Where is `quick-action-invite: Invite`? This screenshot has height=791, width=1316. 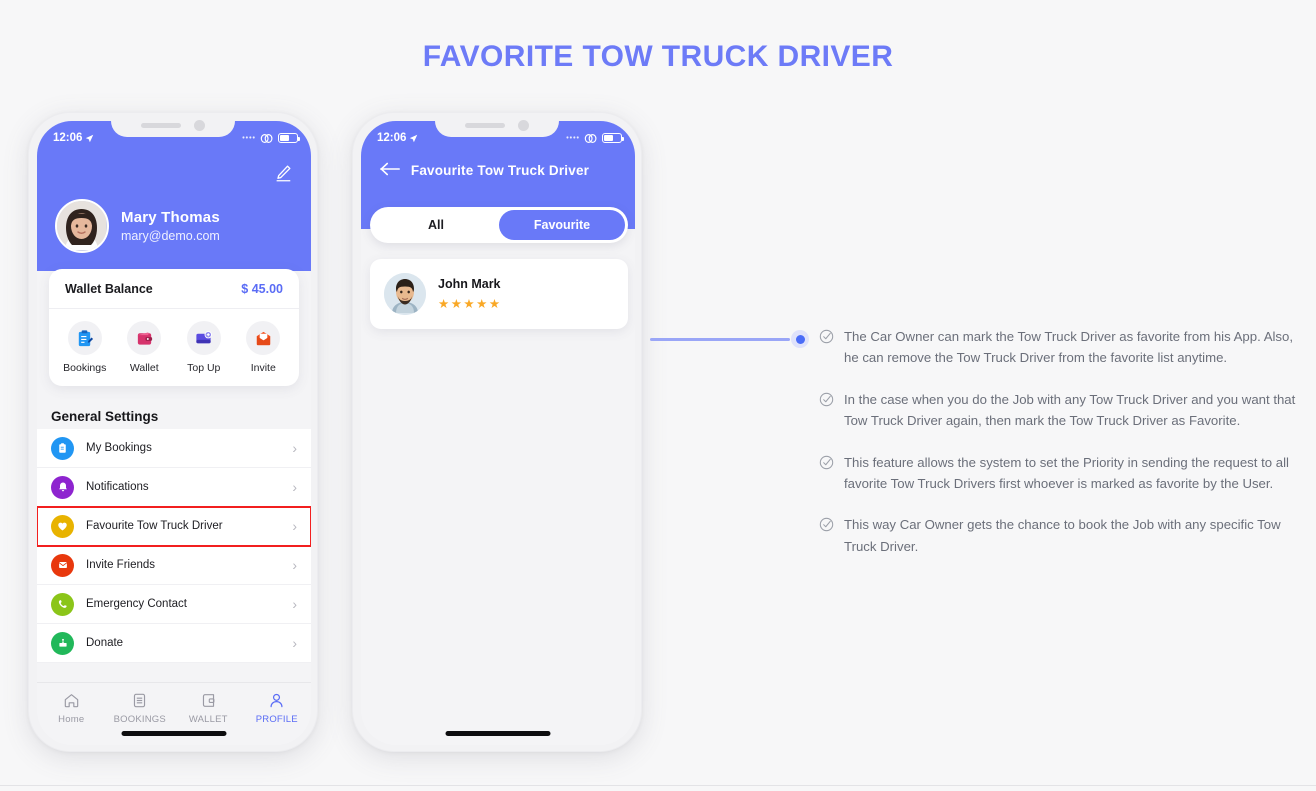
quick-action-invite: Invite is located at coordinates (264, 347).